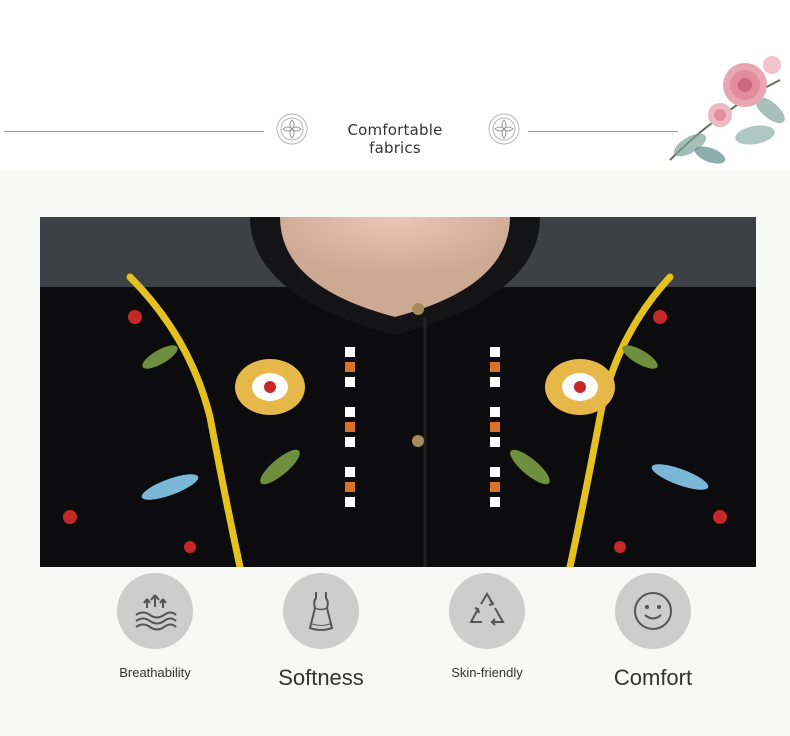  Describe the element at coordinates (292, 129) in the screenshot. I see `ornament-left-icon` at that location.